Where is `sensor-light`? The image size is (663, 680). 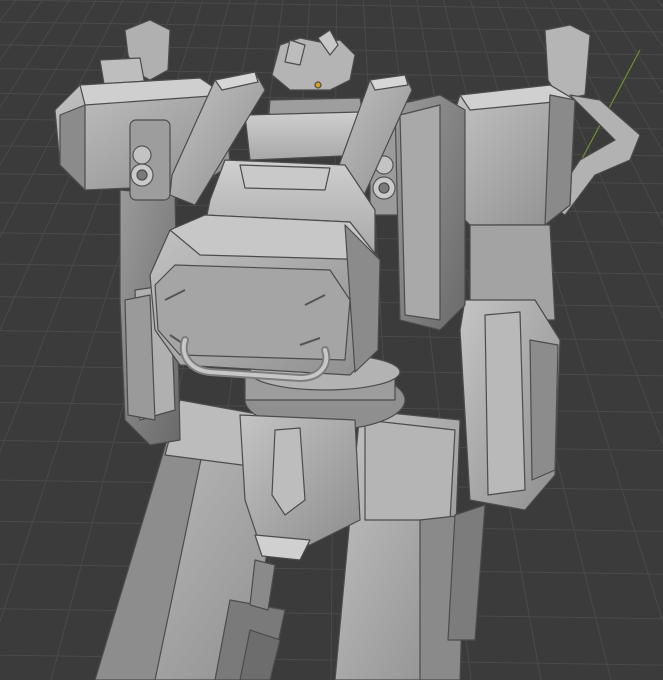
sensor-light is located at coordinates (318, 85).